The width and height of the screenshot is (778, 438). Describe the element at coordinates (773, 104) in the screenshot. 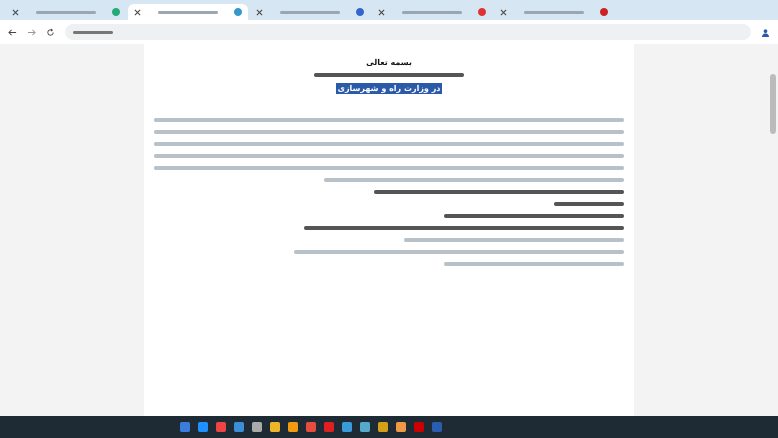

I see `scrollbar-thumb` at that location.